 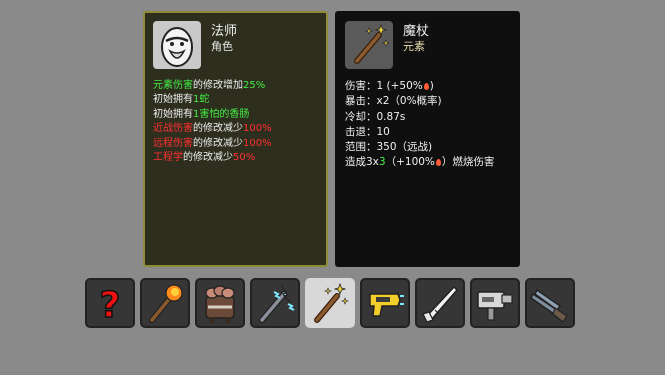 I want to click on slot-sausage-bundle, so click(x=220, y=303).